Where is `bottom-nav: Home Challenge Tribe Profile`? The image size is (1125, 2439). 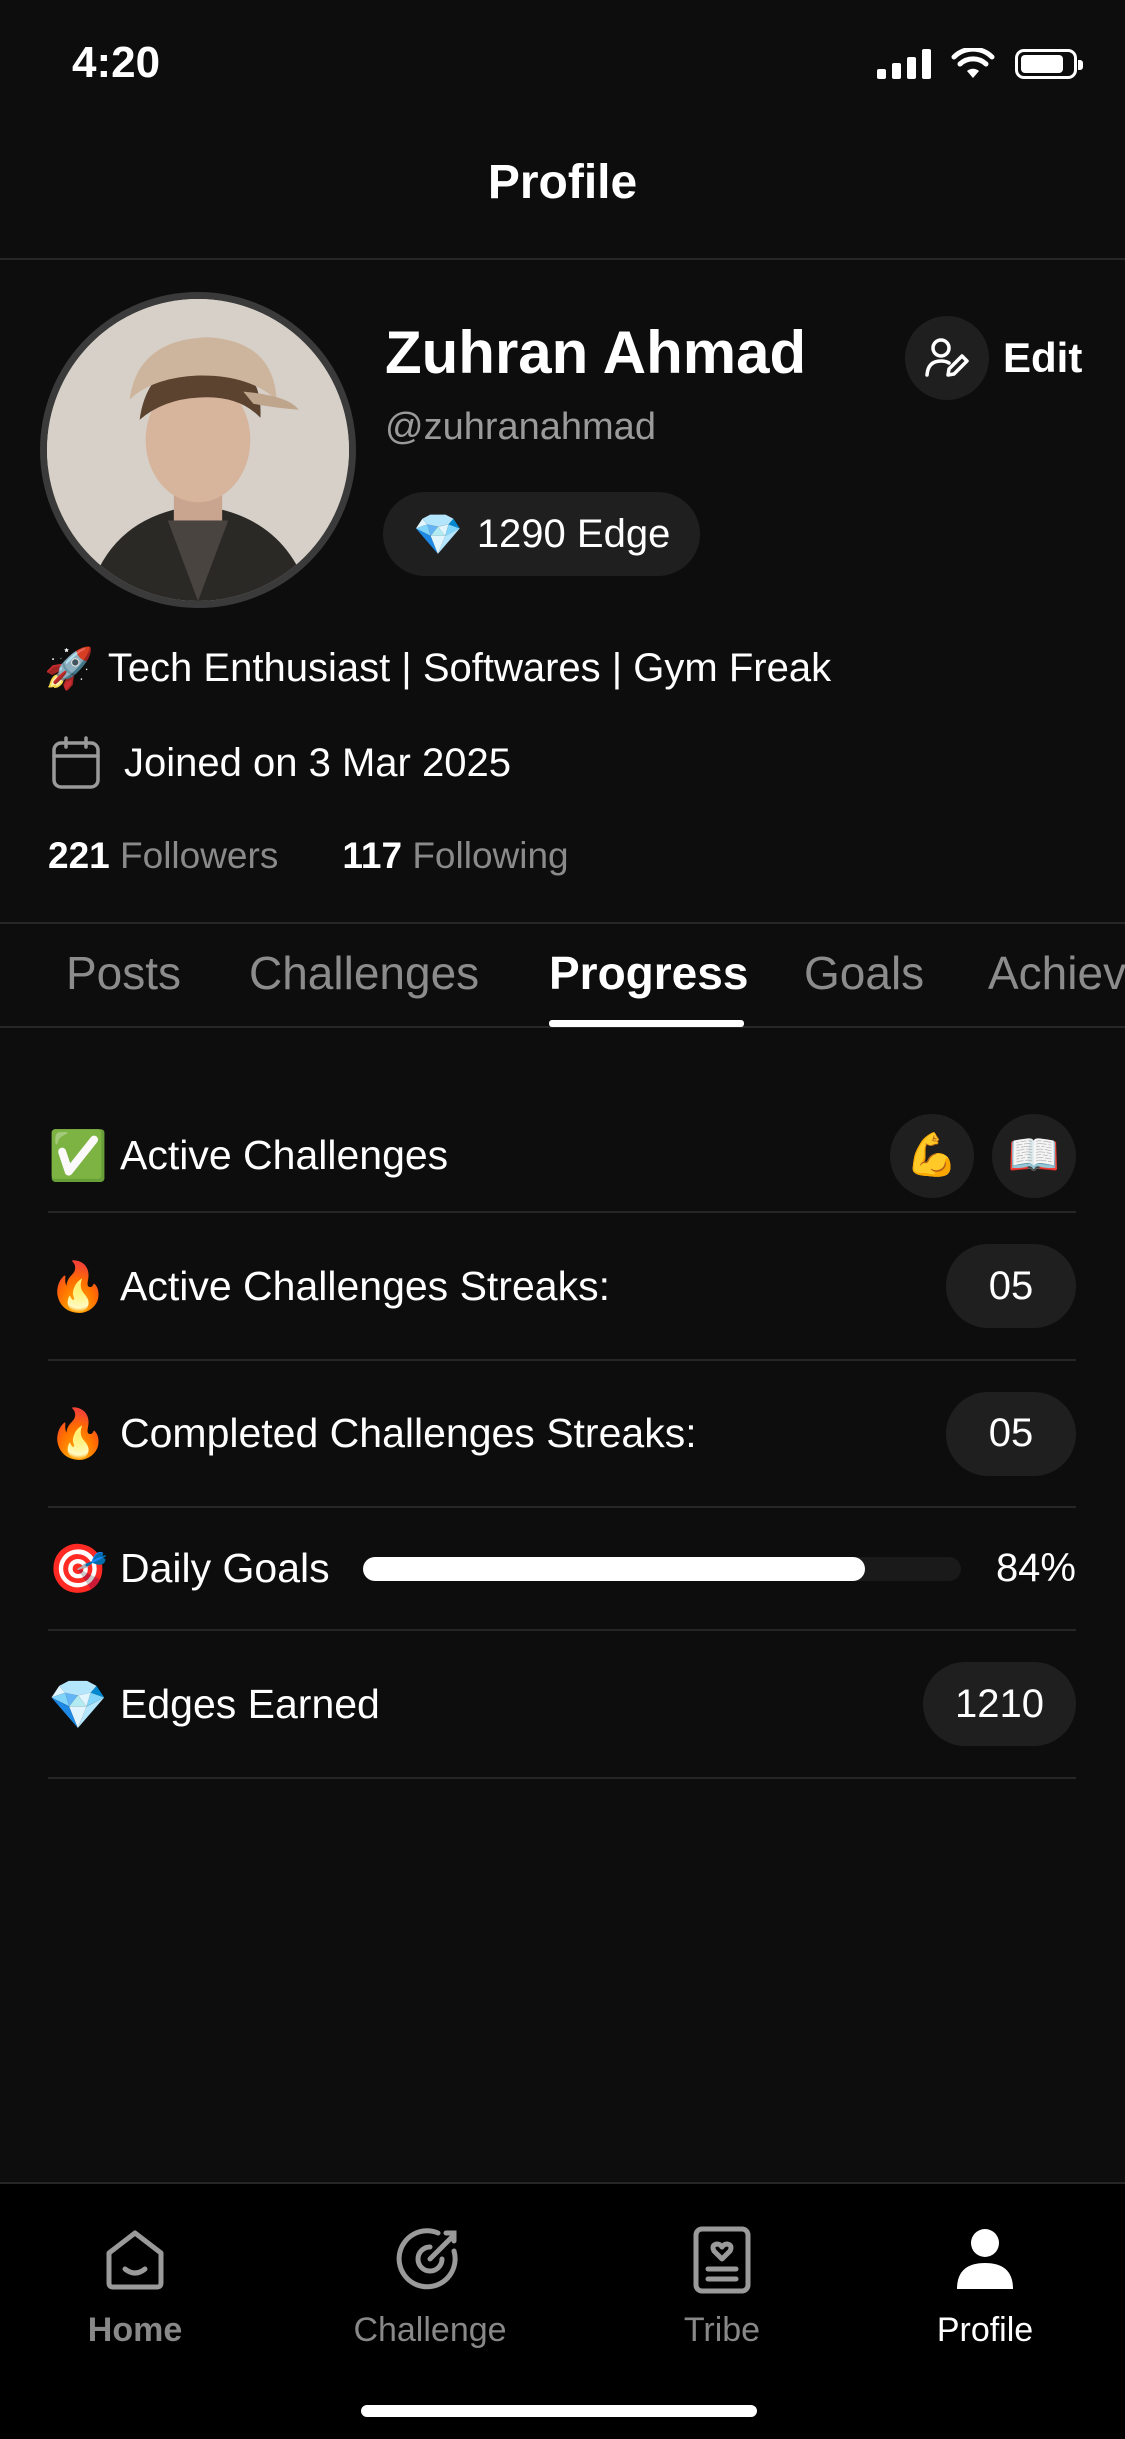
bottom-nav: Home Challenge Tribe Profile is located at coordinates (562, 2310).